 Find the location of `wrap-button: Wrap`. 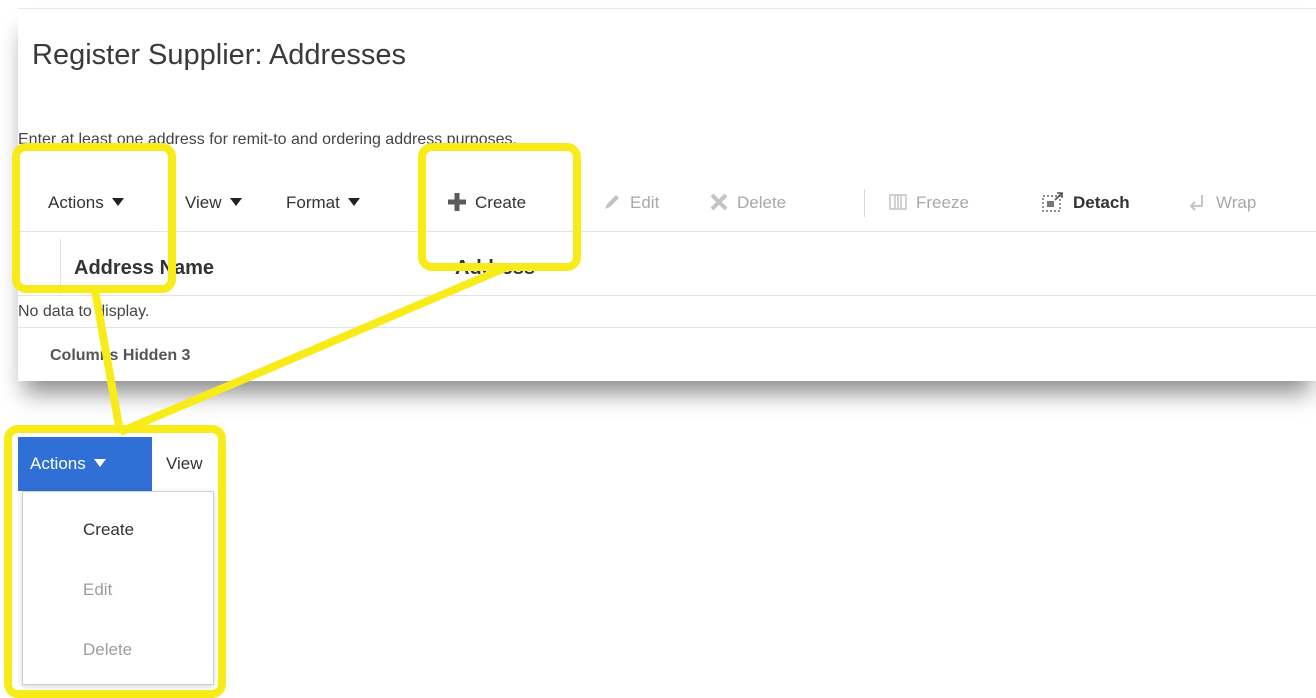

wrap-button: Wrap is located at coordinates (1222, 203).